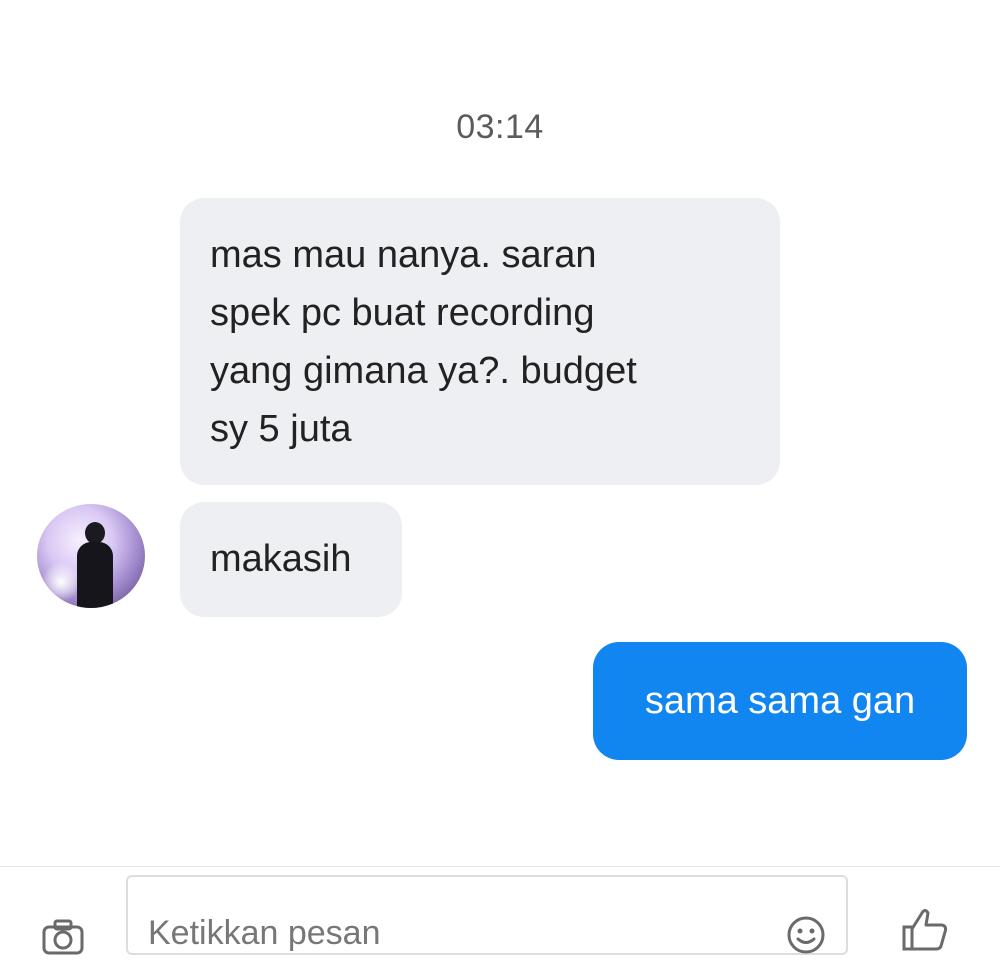 This screenshot has height=960, width=1000. Describe the element at coordinates (500, 127) in the screenshot. I see `message-timestamp: 03:14` at that location.